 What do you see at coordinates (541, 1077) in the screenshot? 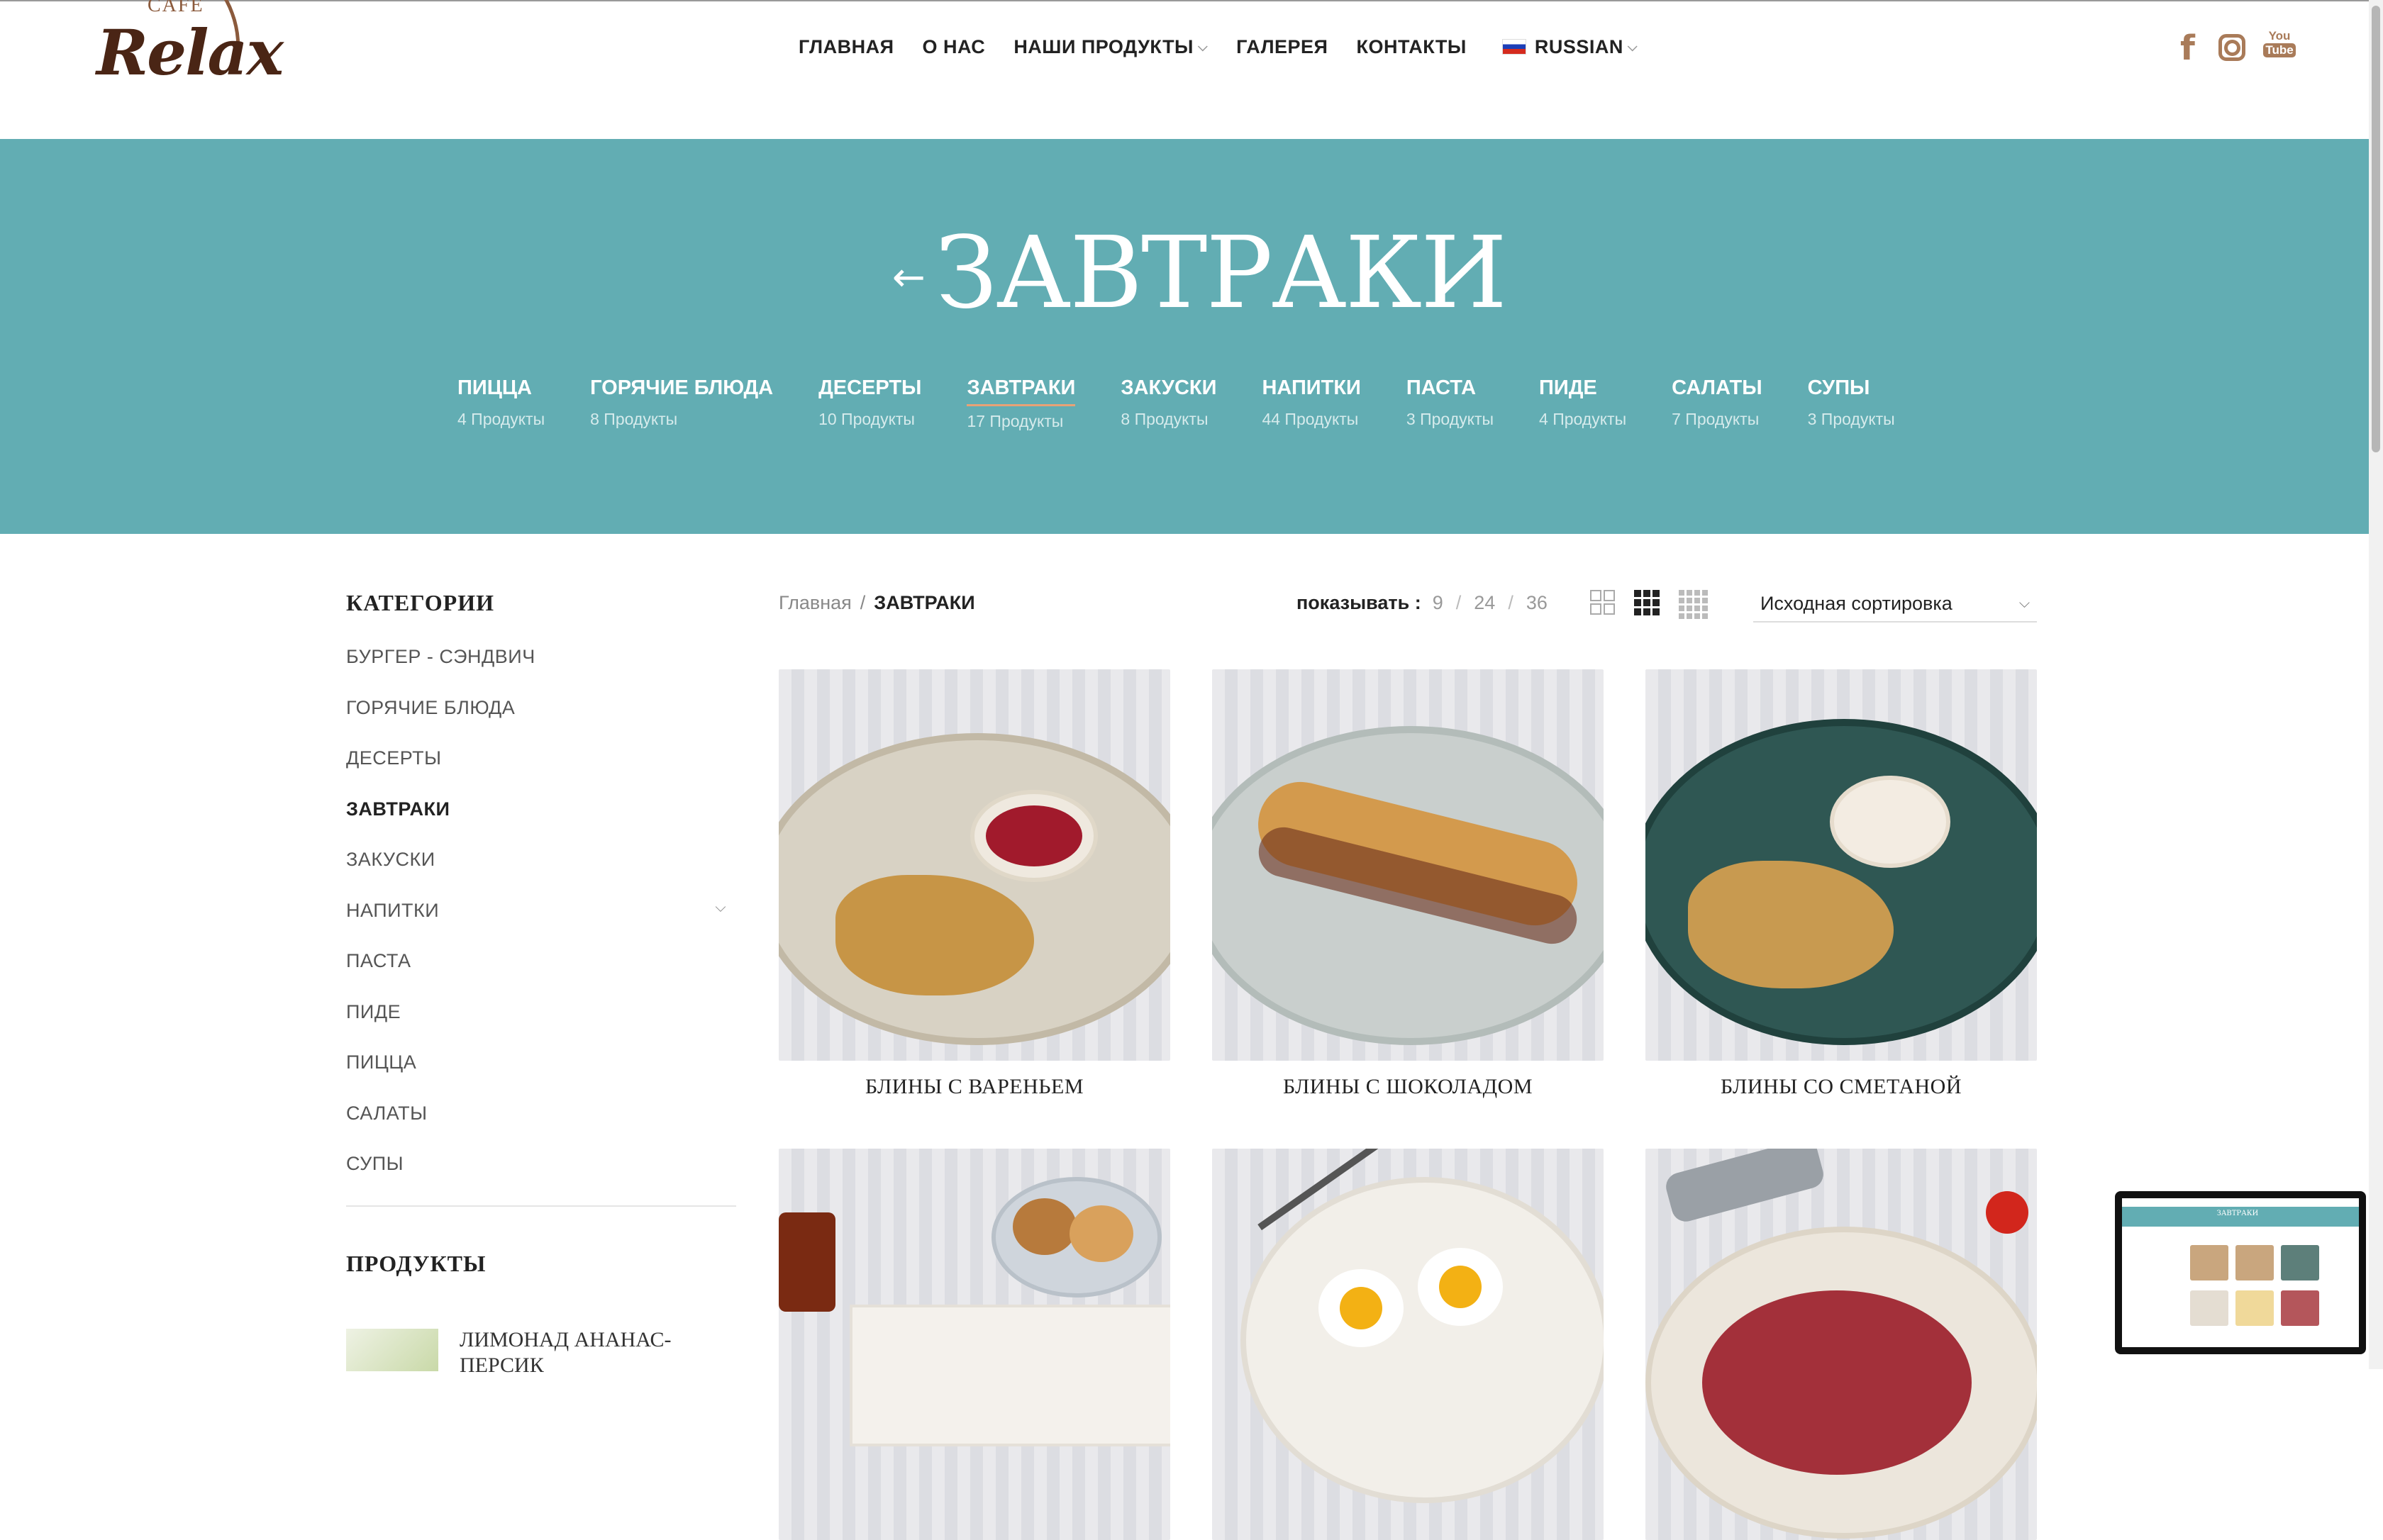
I see `sidebar-item-pizza: ПИЦЦА` at bounding box center [541, 1077].